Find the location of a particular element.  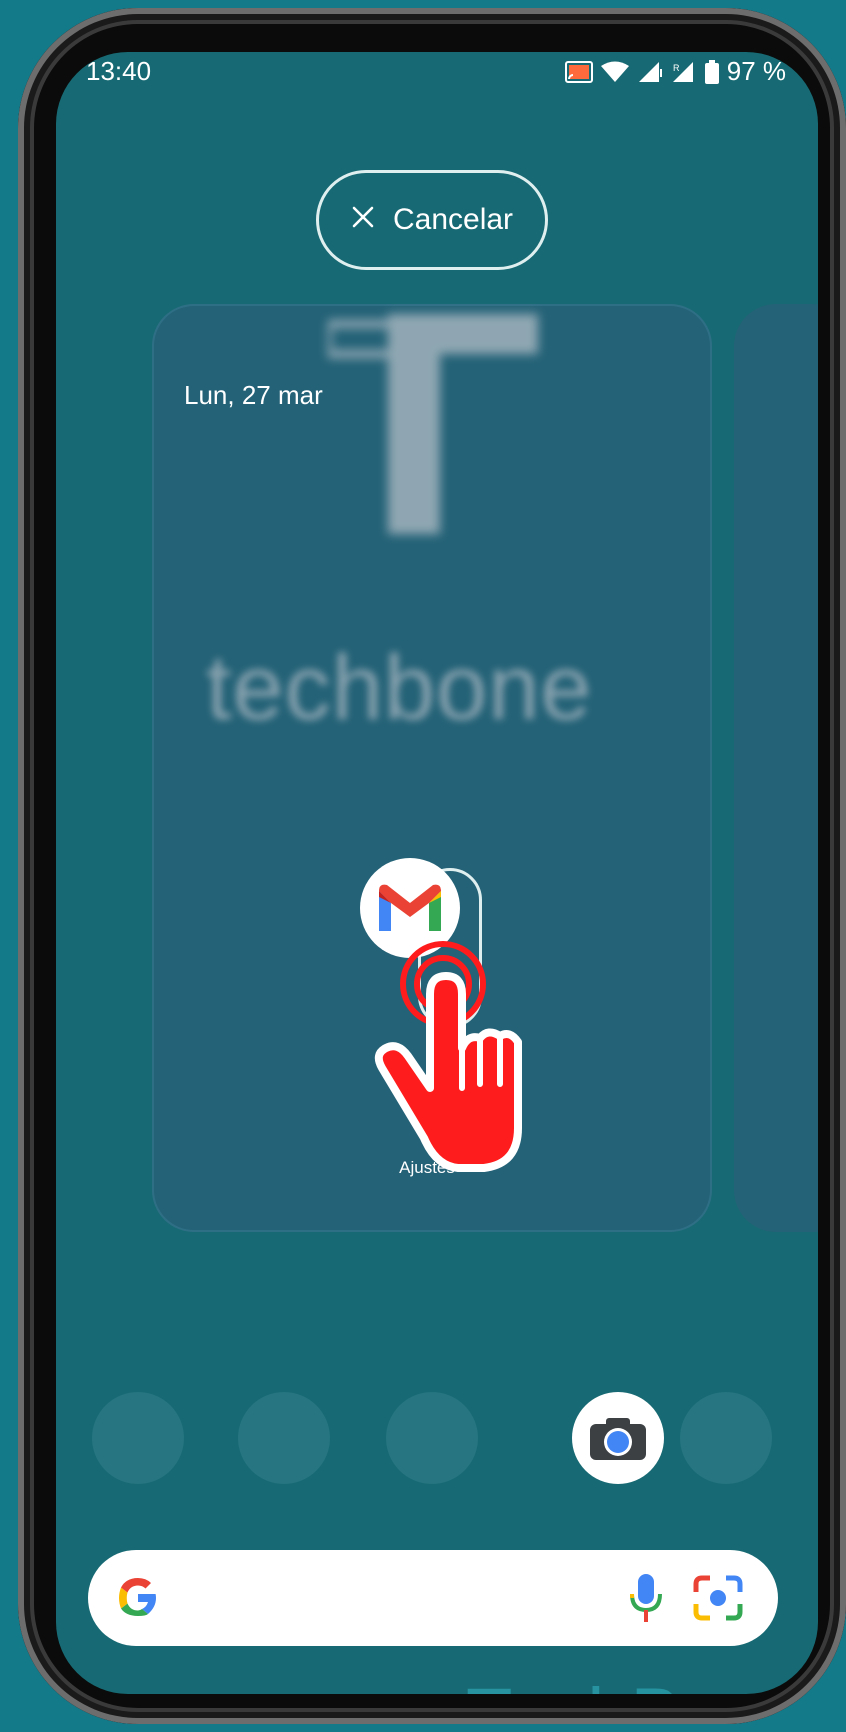

dock is located at coordinates (437, 1440).